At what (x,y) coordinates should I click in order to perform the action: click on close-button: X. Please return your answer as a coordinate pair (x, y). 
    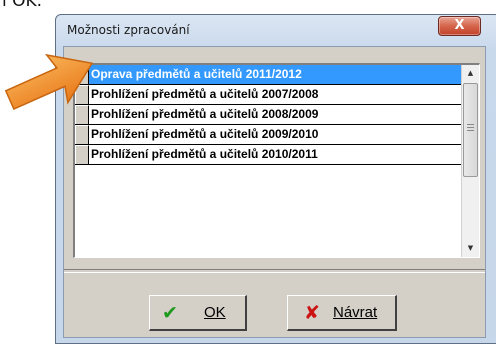
    Looking at the image, I should click on (459, 26).